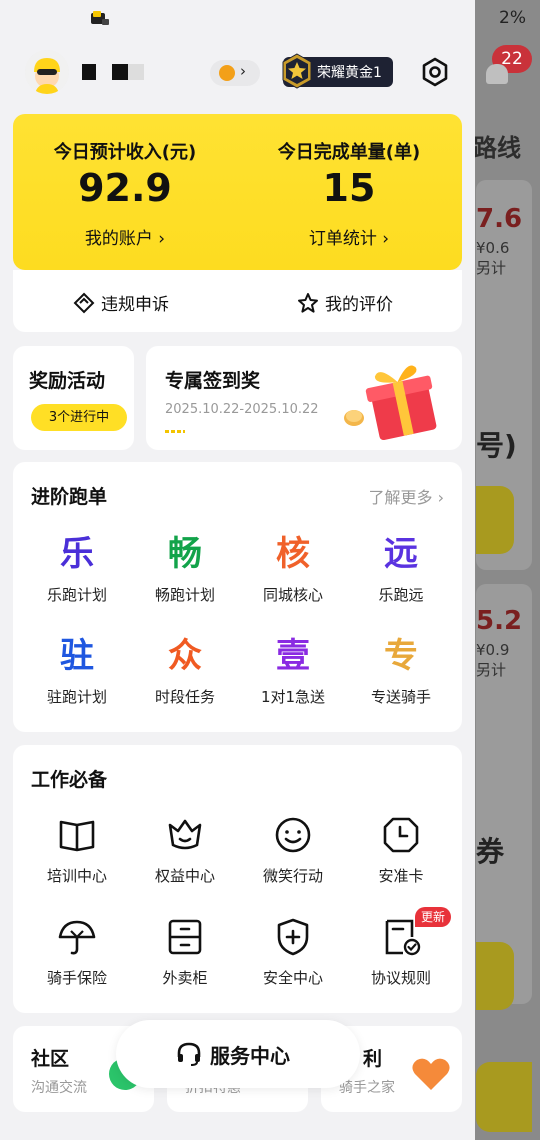 The width and height of the screenshot is (540, 1140). I want to click on city-core-icon: 核, so click(293, 554).